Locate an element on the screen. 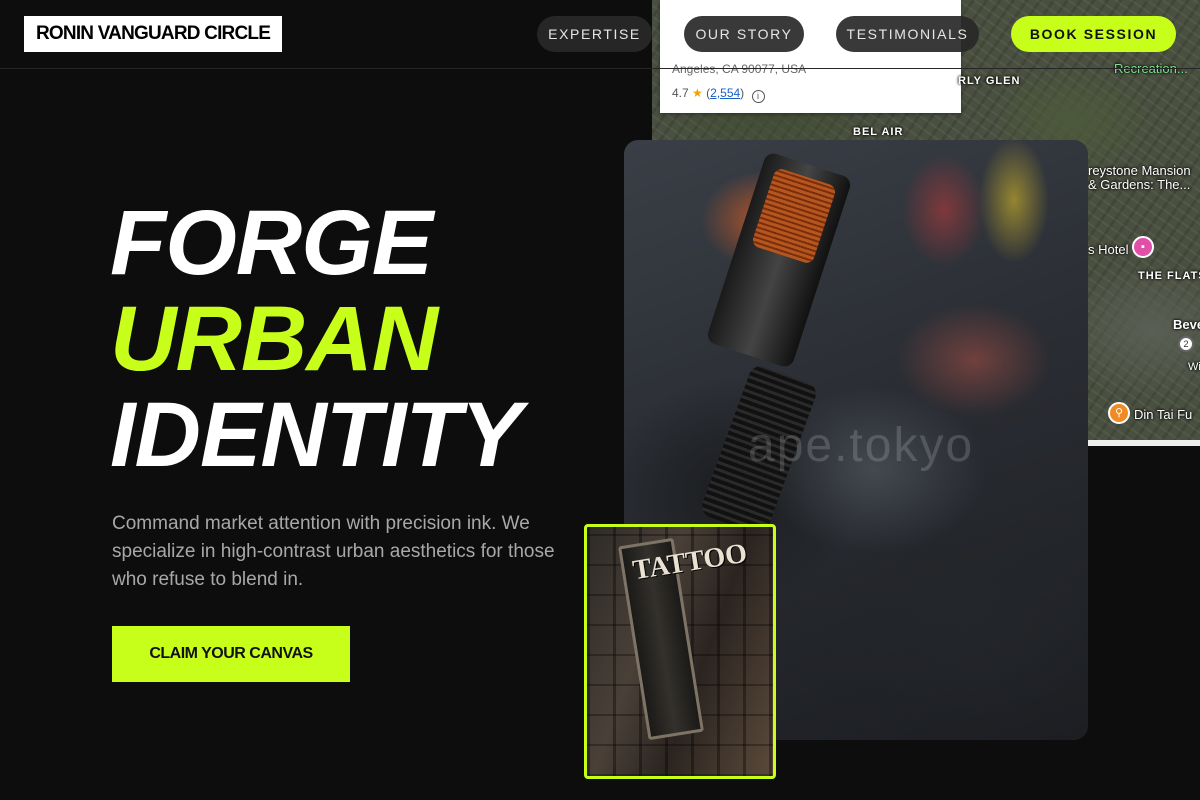  hero-line-urban: URBAN is located at coordinates (274, 339).